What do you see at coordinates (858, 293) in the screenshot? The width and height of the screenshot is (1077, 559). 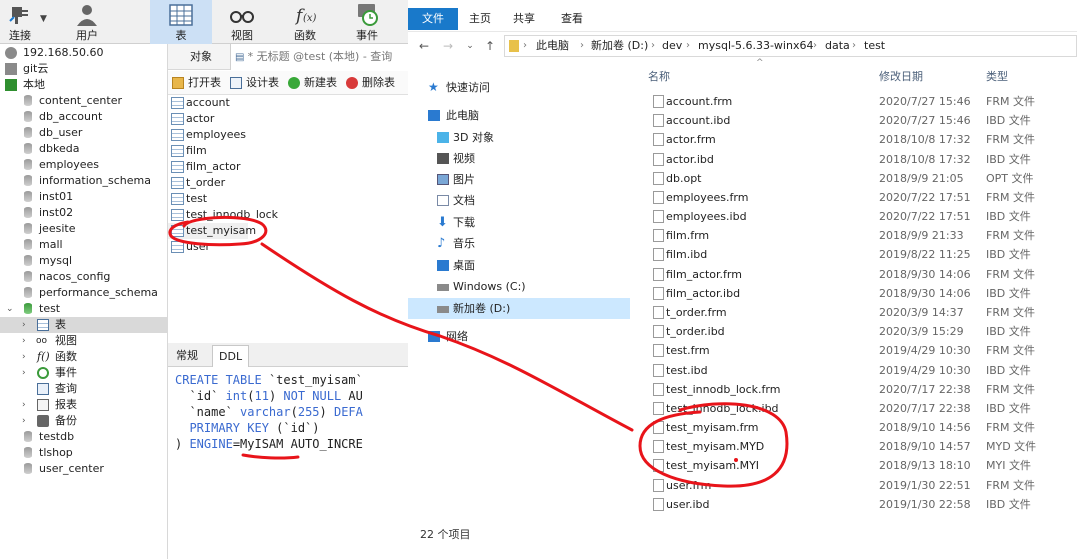 I see `file-row: film_actor.ibd 2018/9/30 14:06 IBD 文件` at bounding box center [858, 293].